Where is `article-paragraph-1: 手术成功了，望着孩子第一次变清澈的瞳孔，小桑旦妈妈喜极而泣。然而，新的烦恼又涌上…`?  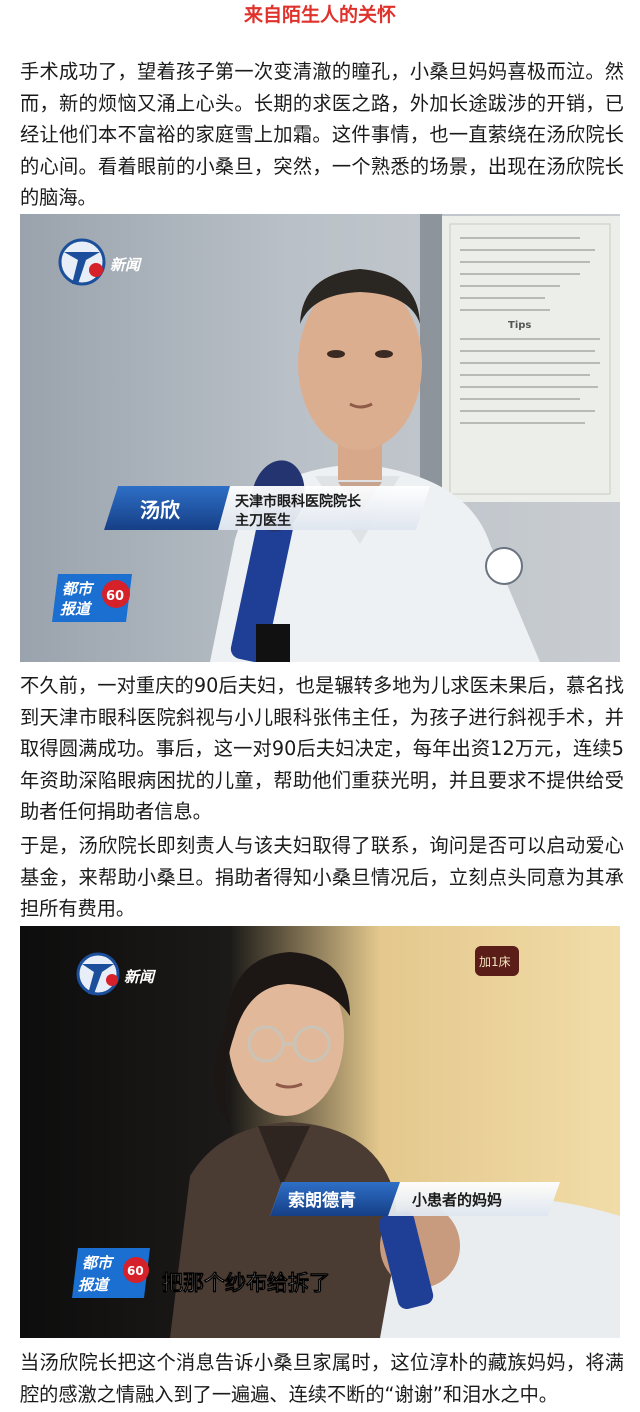 article-paragraph-1: 手术成功了，望着孩子第一次变清澈的瞳孔，小桑旦妈妈喜极而泣。然而，新的烦恼又涌上… is located at coordinates (322, 134).